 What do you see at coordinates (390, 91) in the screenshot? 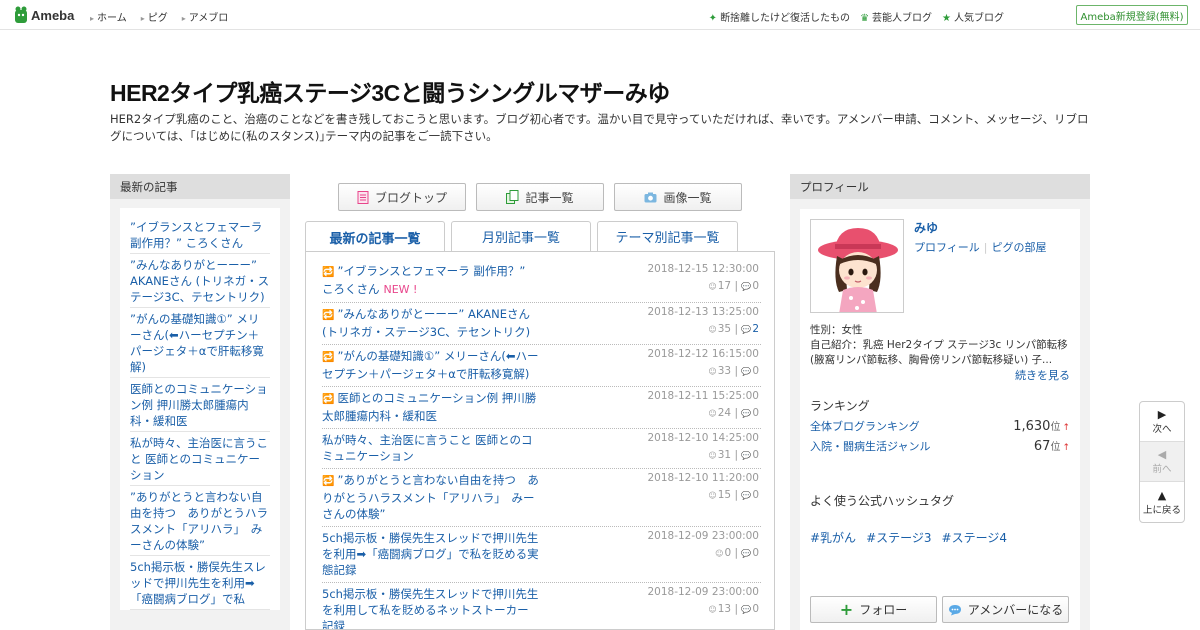
I see `blog-title: HER2タイプ乳癌ステージ3Cと闘うシングルマザーみゆ` at bounding box center [390, 91].